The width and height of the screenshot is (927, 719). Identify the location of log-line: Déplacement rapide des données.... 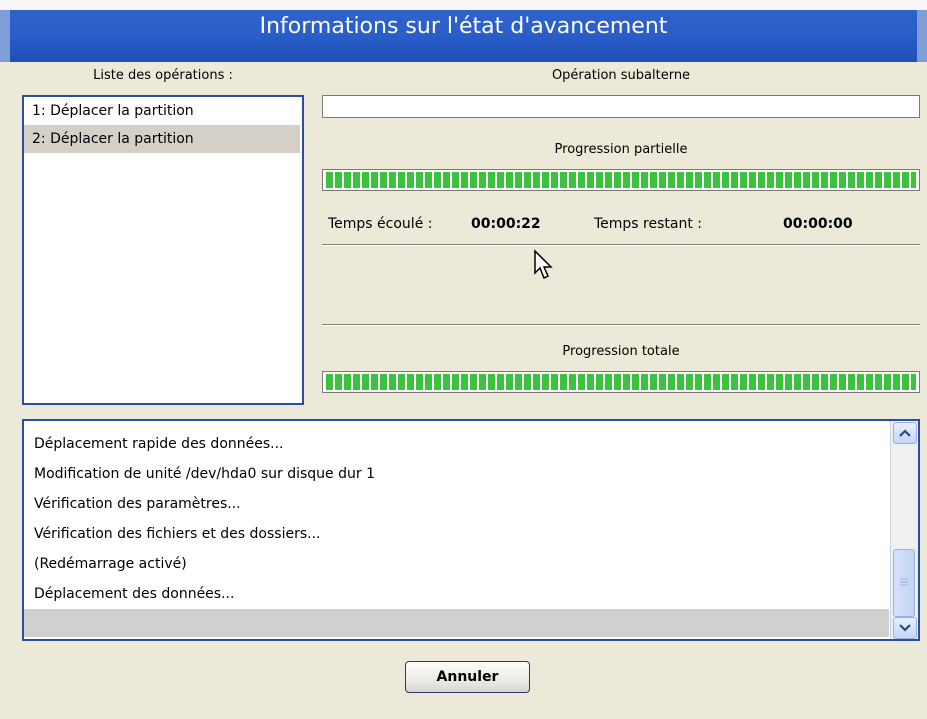
(159, 444).